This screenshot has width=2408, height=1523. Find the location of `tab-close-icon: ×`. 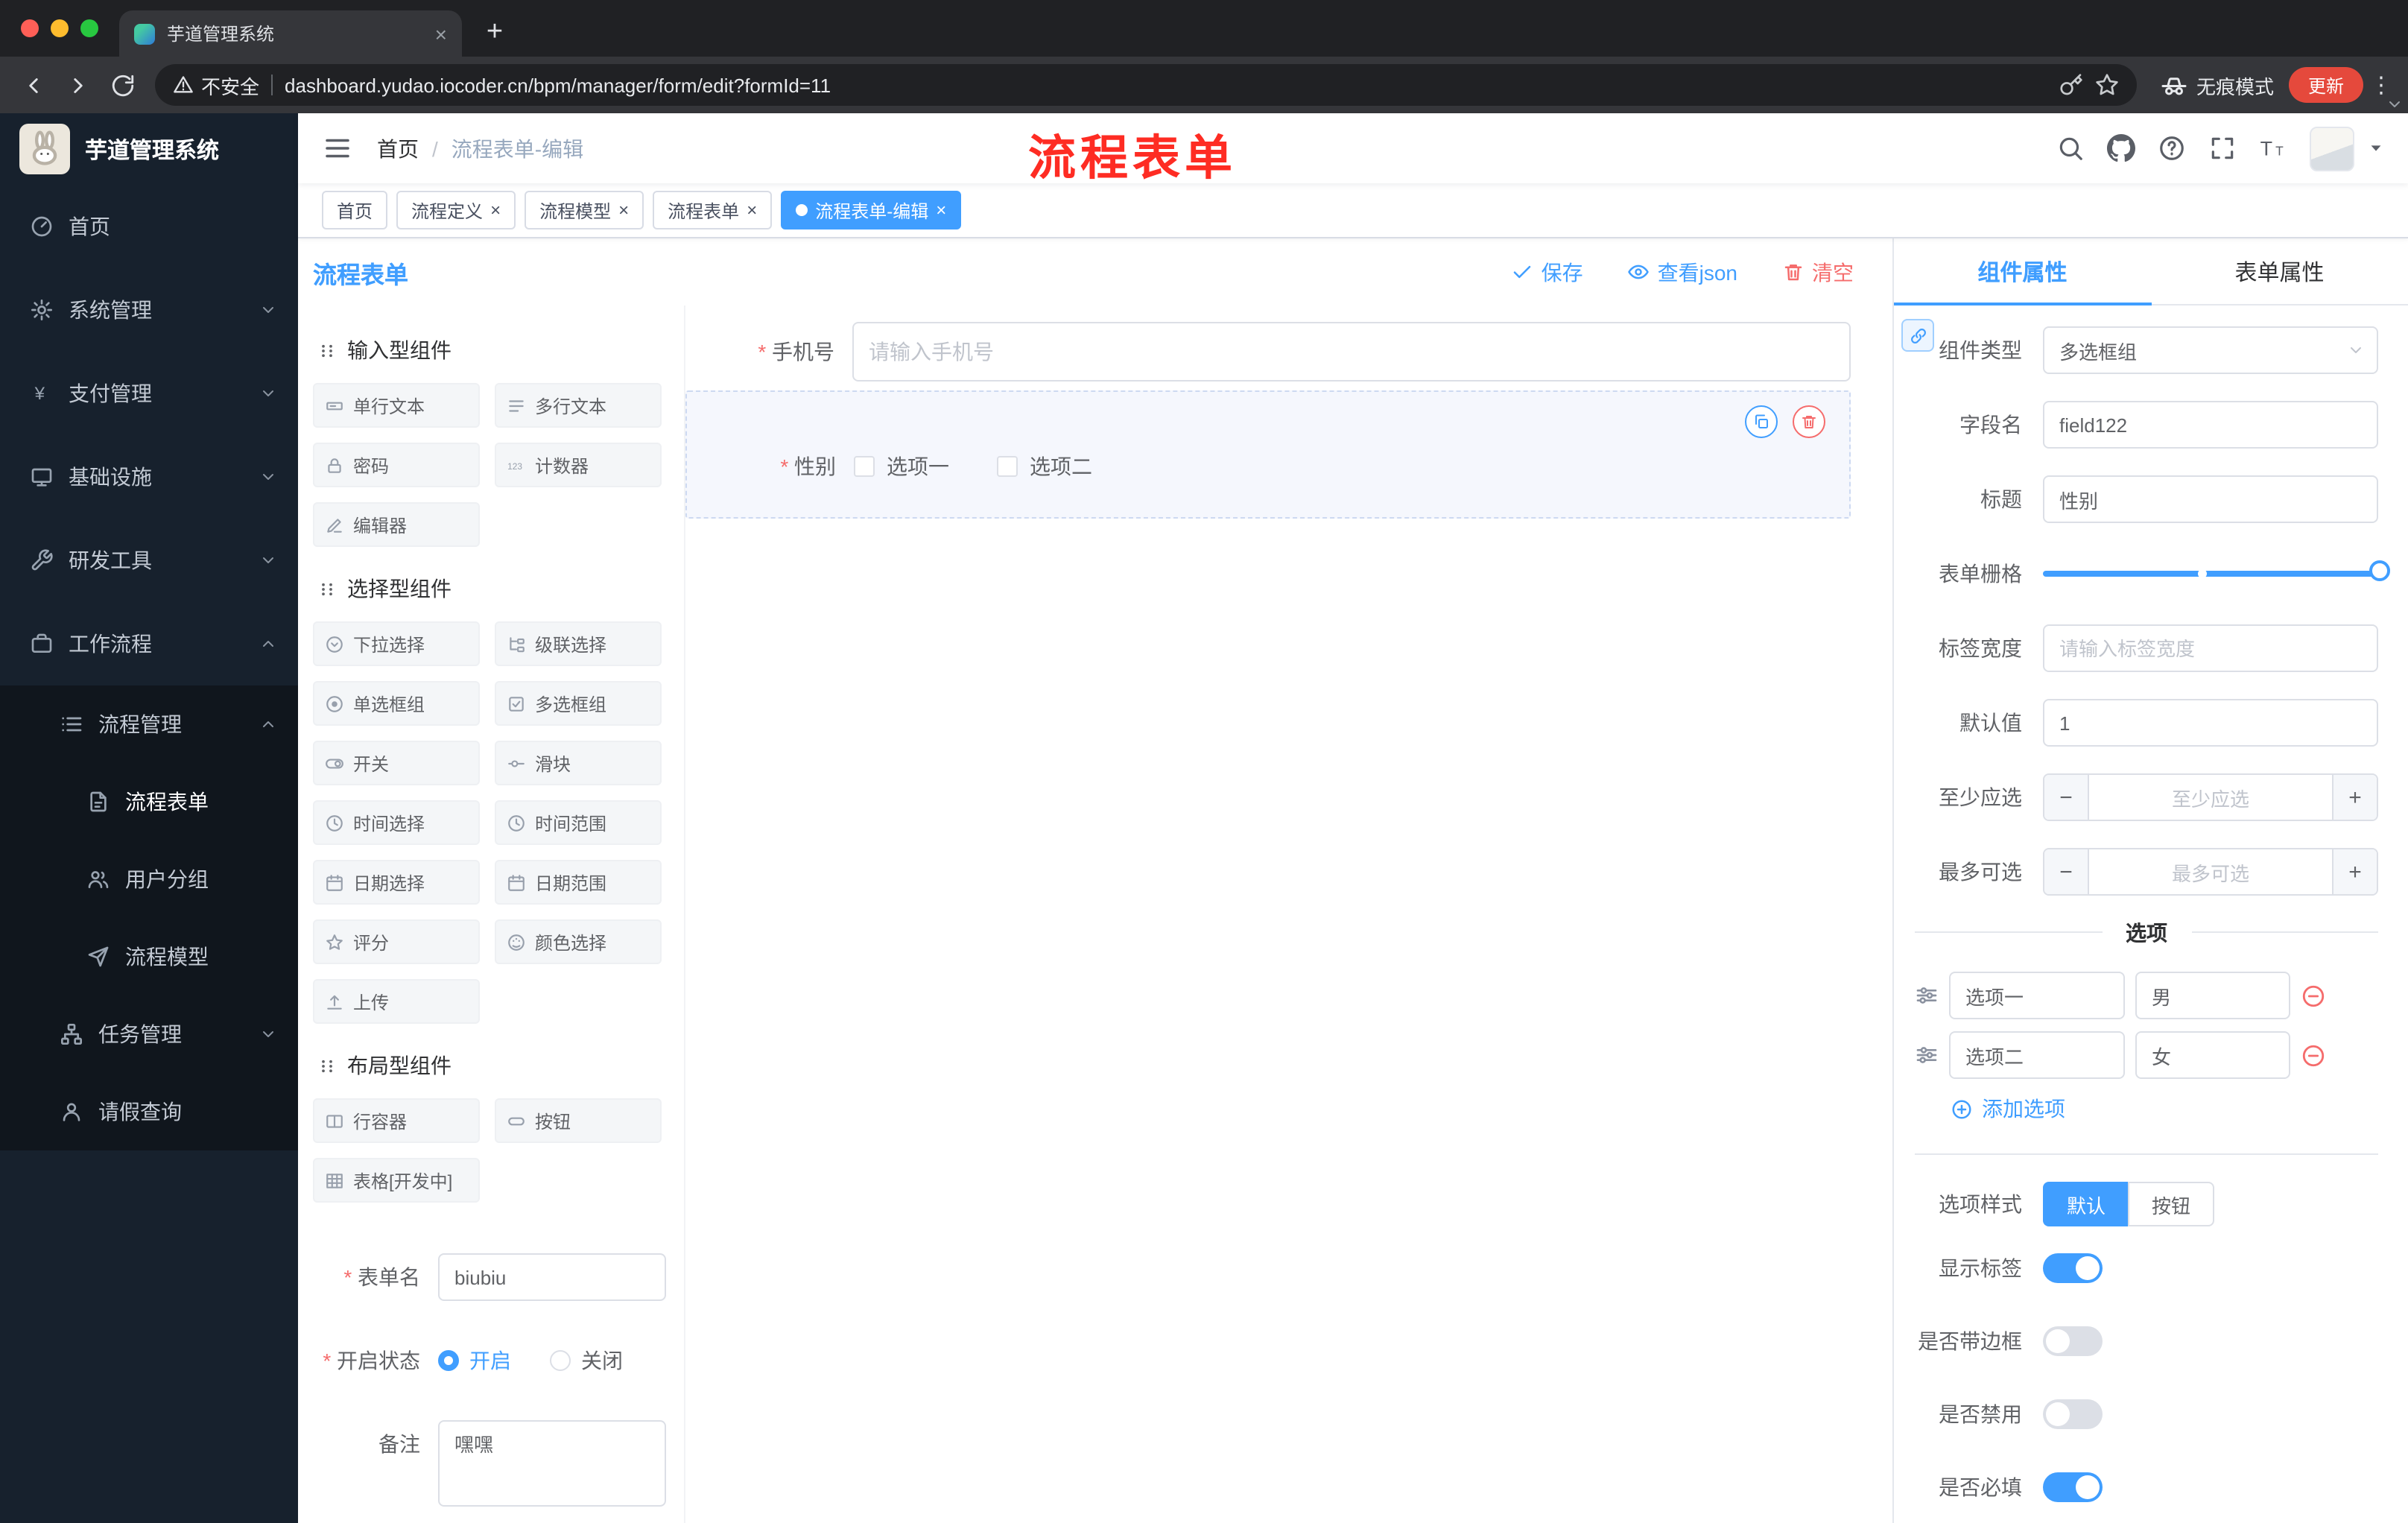

tab-close-icon: × is located at coordinates (441, 34).